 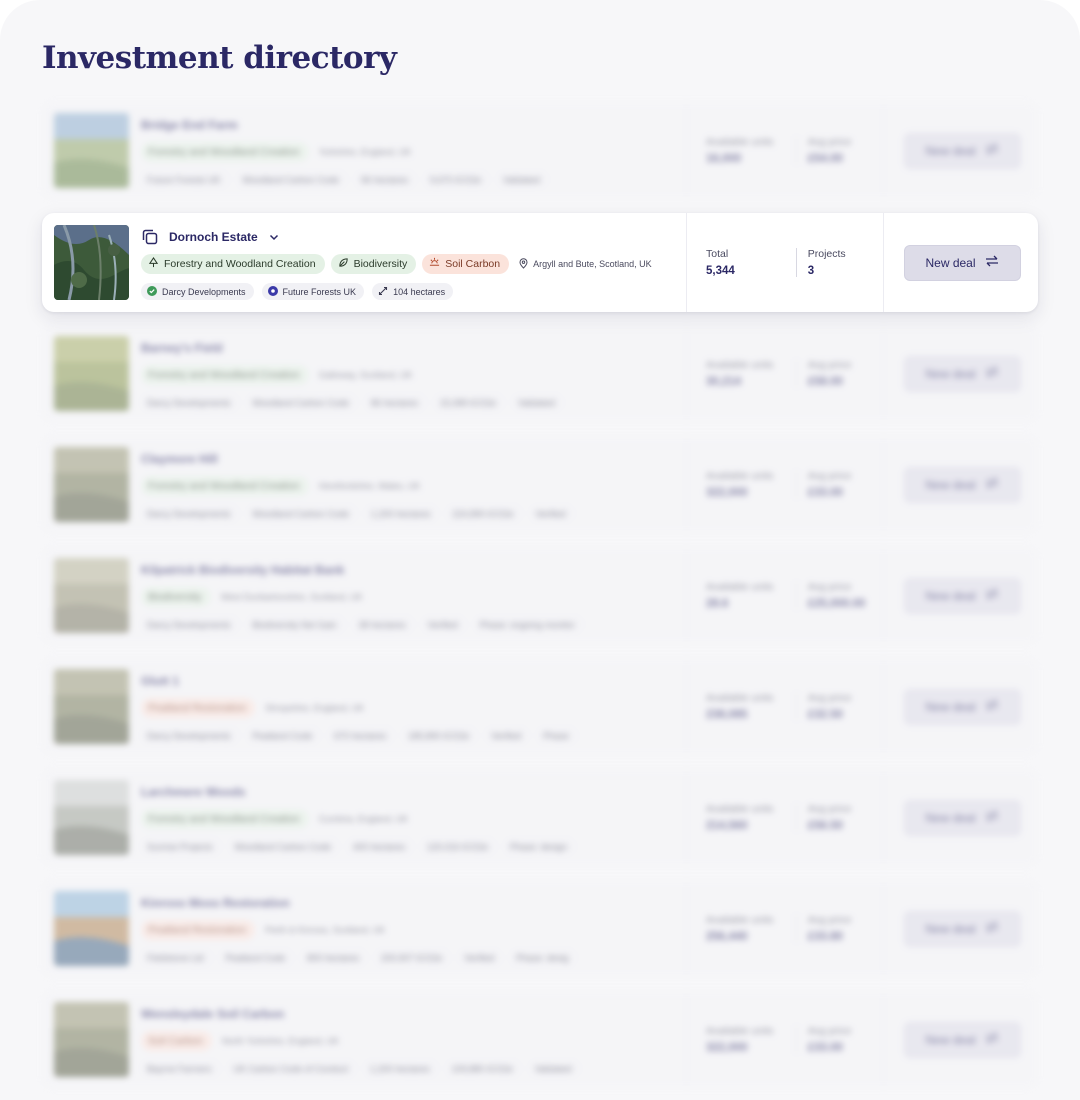 I want to click on project-location: Yorkshire, England, UK, so click(x=365, y=152).